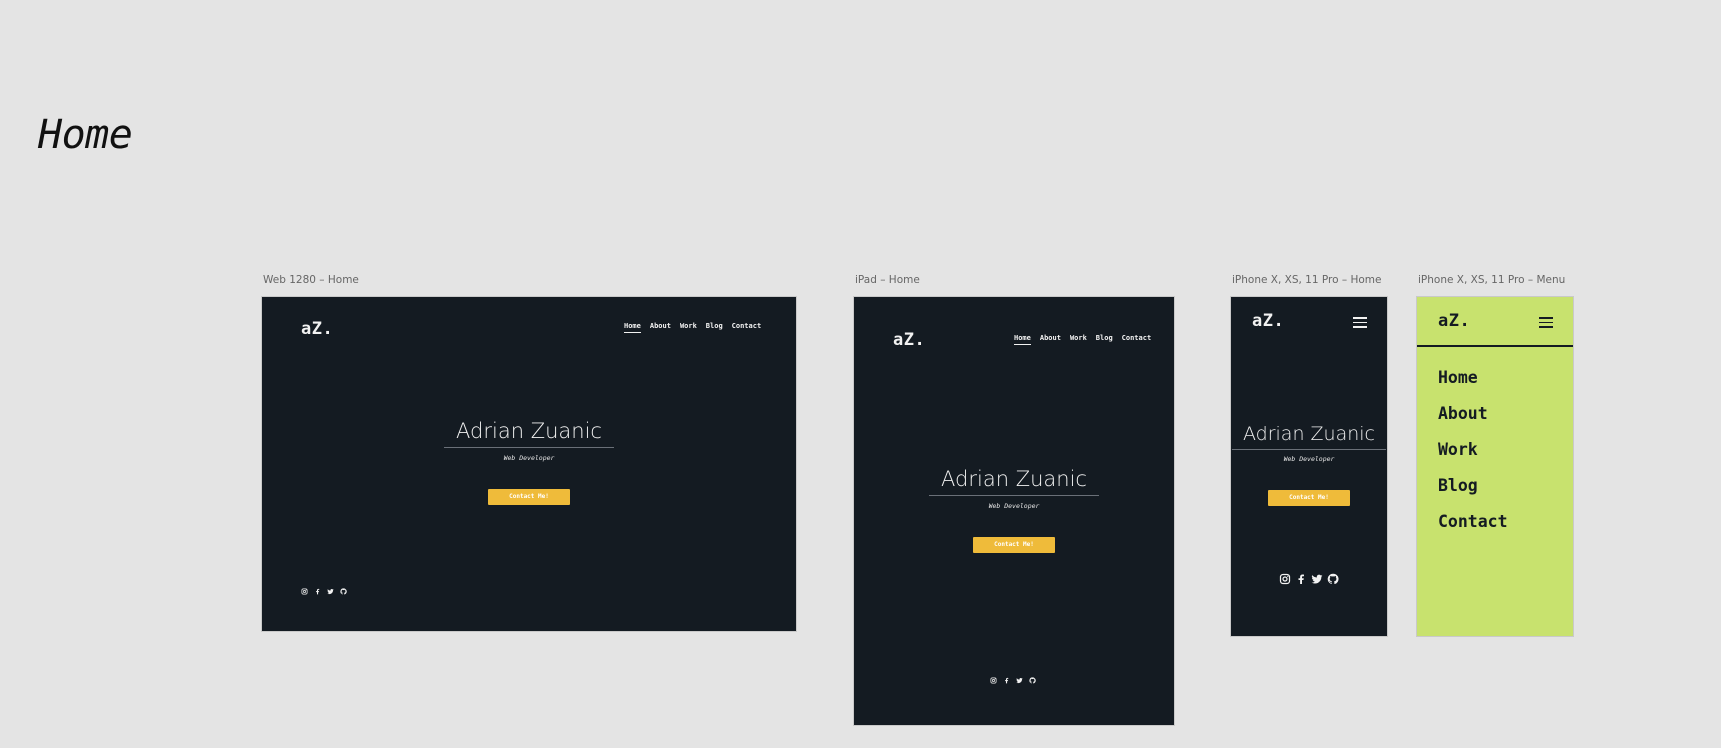 The width and height of the screenshot is (1721, 748). What do you see at coordinates (1473, 423) in the screenshot?
I see `menu-item-about: About` at bounding box center [1473, 423].